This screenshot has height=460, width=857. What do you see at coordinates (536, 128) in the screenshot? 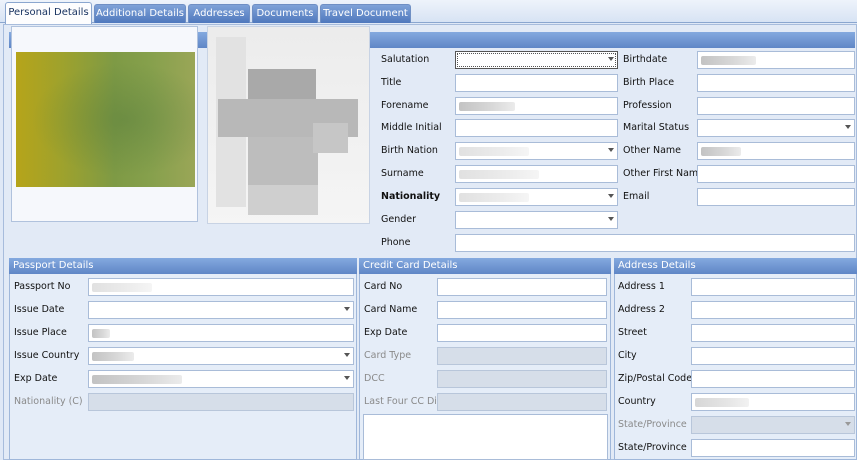
I see `middle-initial-field` at bounding box center [536, 128].